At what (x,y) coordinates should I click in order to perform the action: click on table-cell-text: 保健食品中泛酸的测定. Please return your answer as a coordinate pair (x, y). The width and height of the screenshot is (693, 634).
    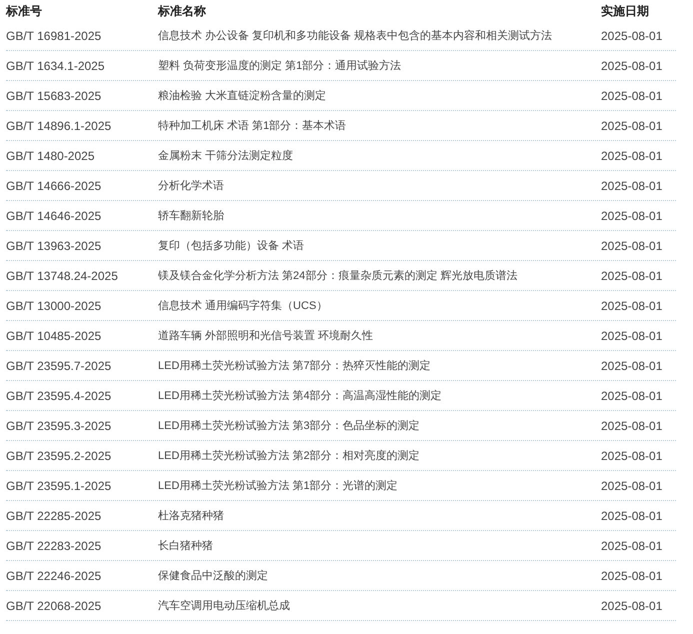
    Looking at the image, I should click on (213, 575).